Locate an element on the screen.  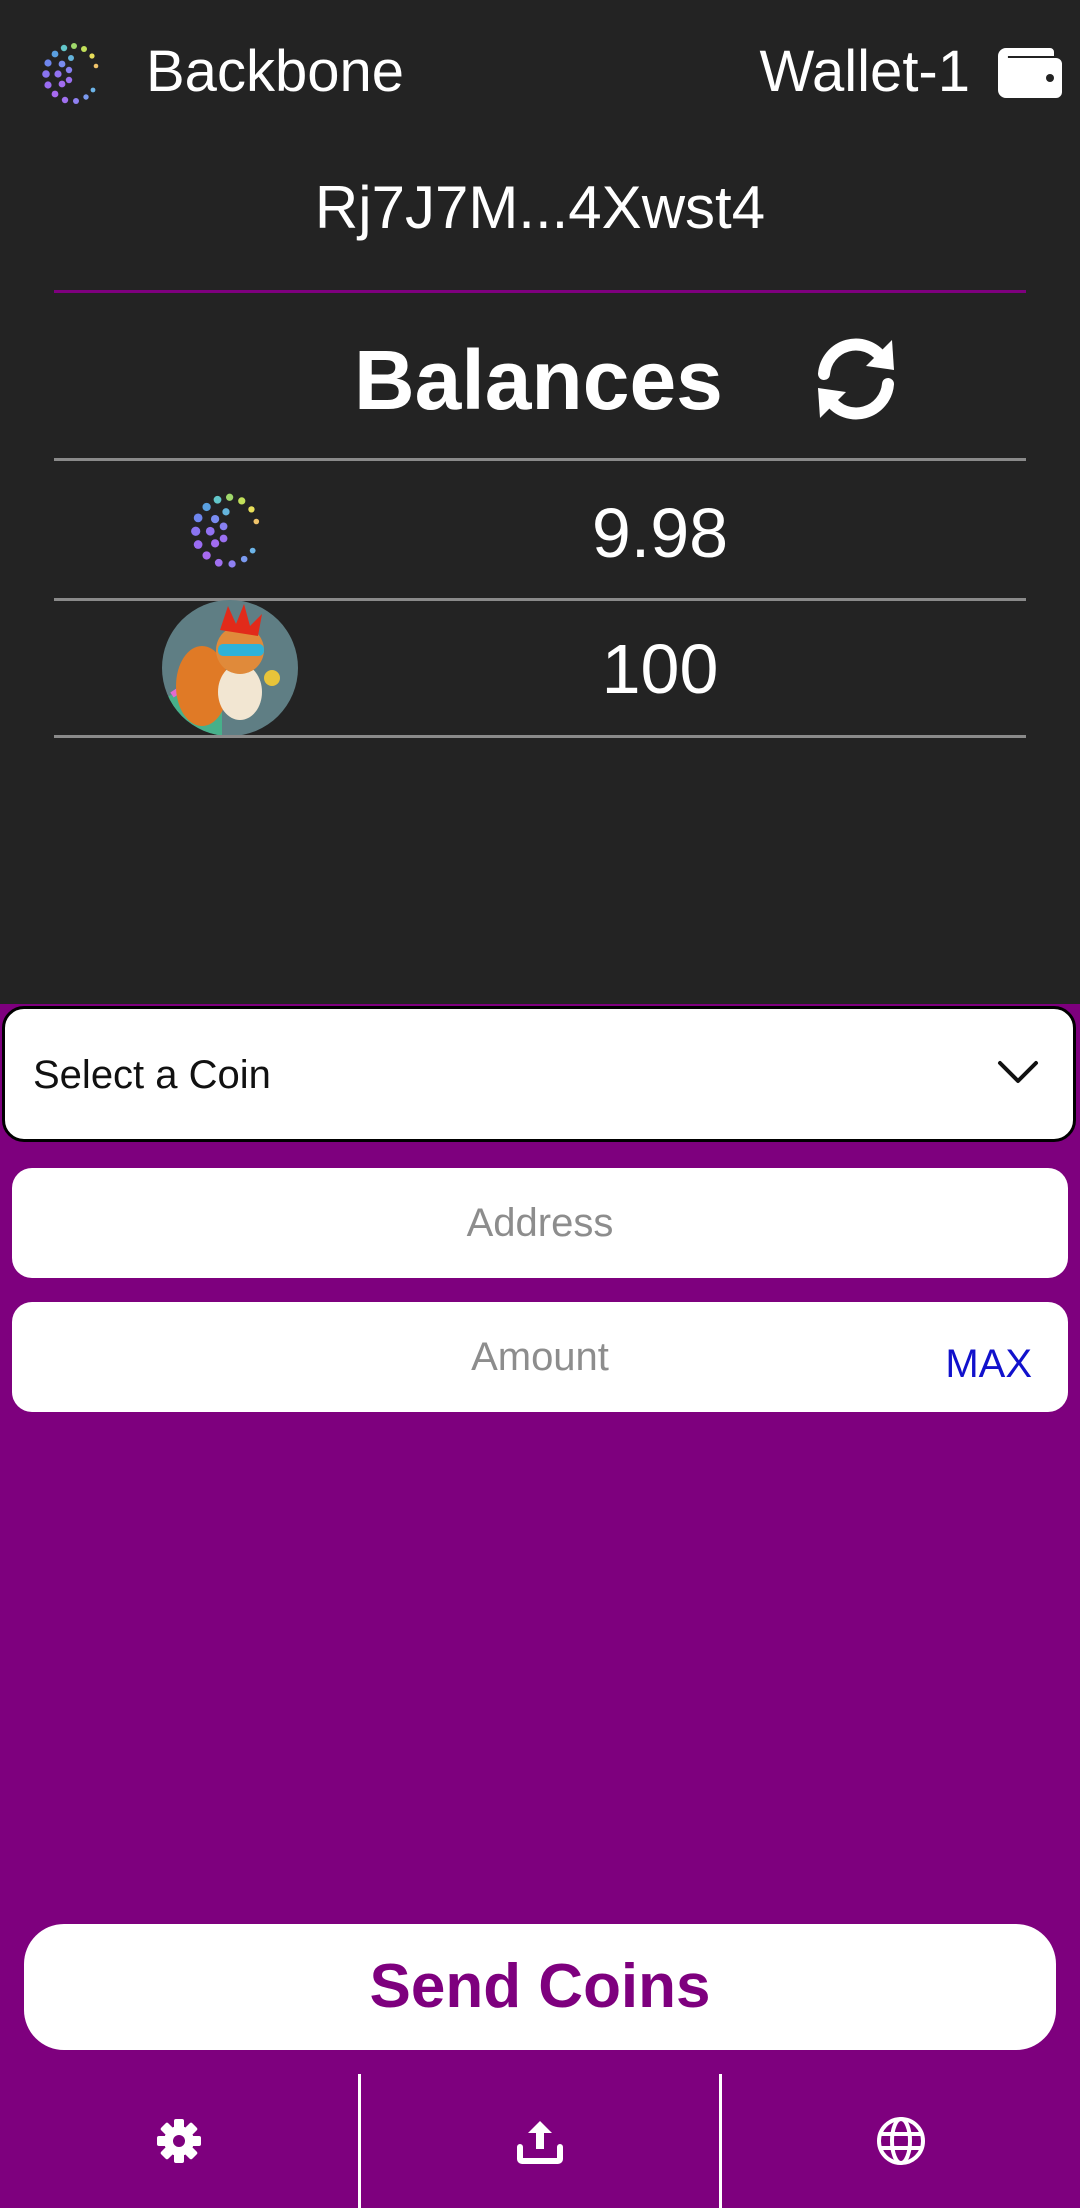
nav-settings is located at coordinates (179, 2141).